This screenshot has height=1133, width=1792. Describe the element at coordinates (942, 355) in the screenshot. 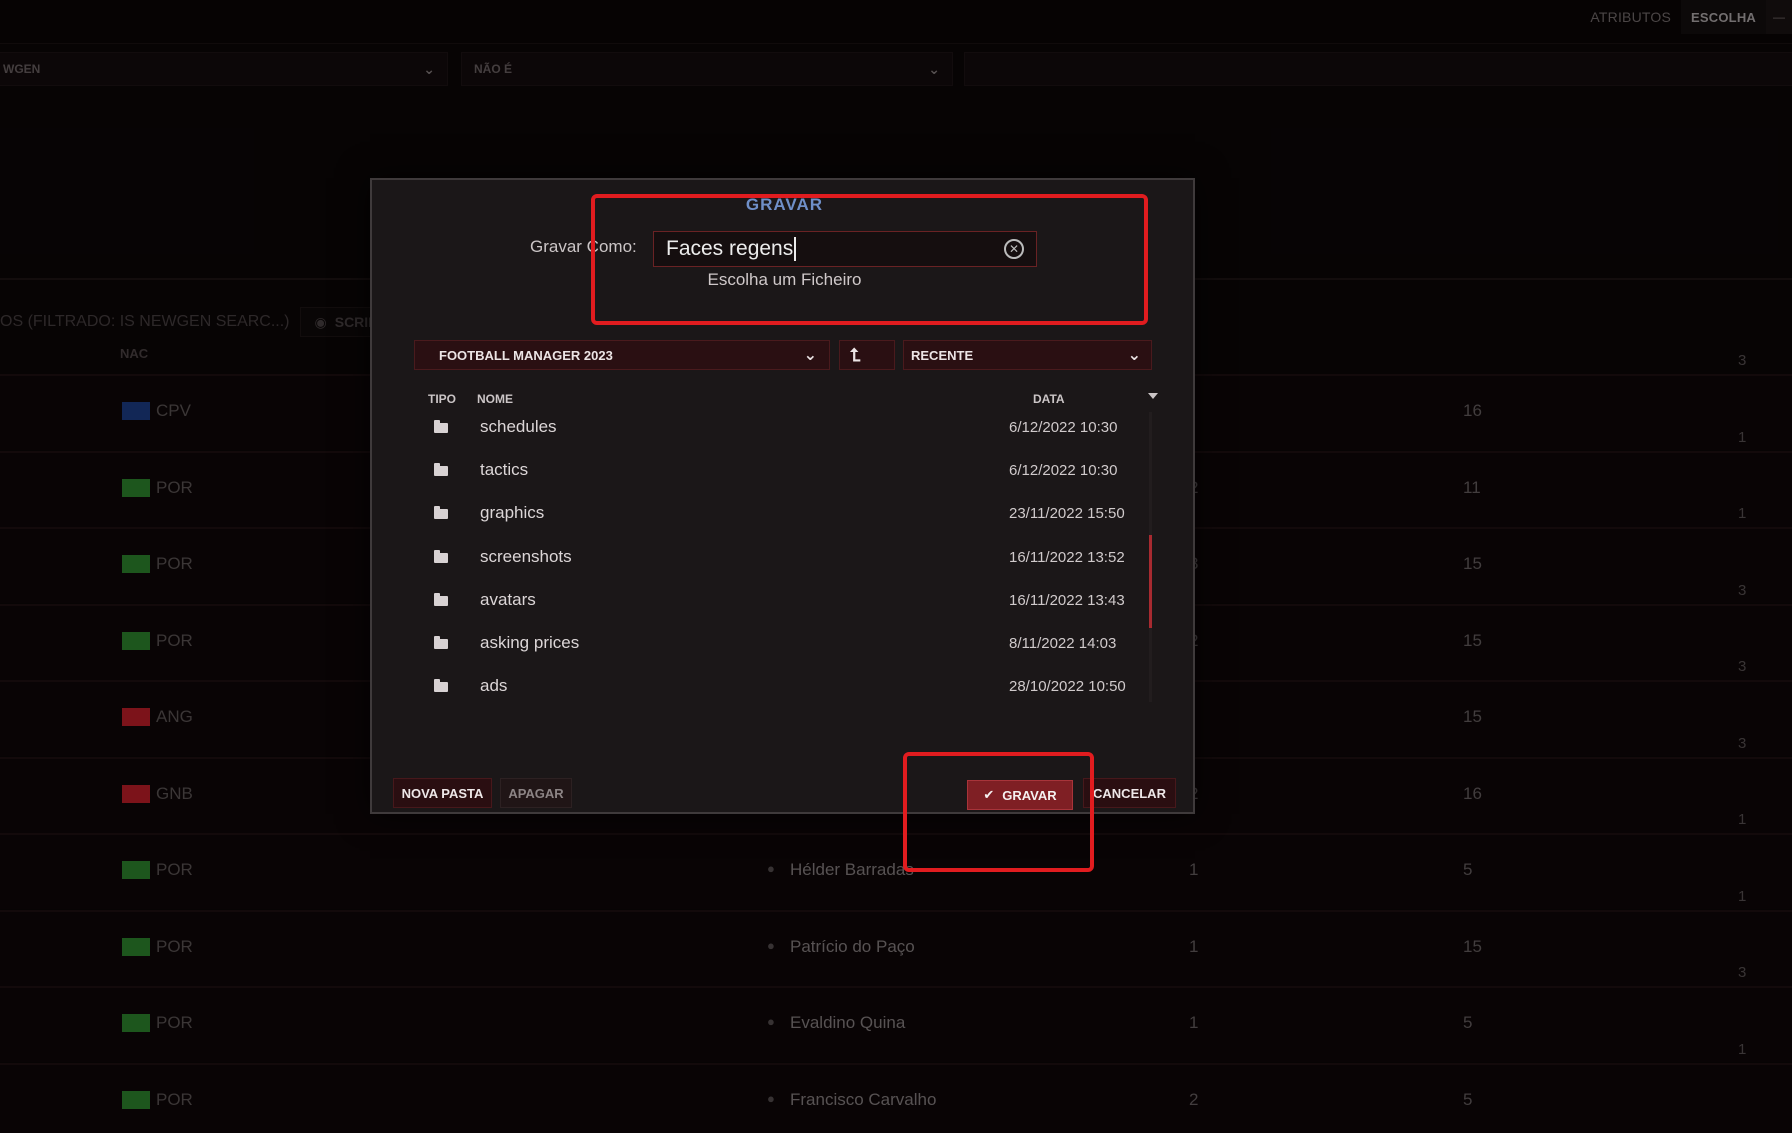

I see `sort-value: RECENTE` at that location.